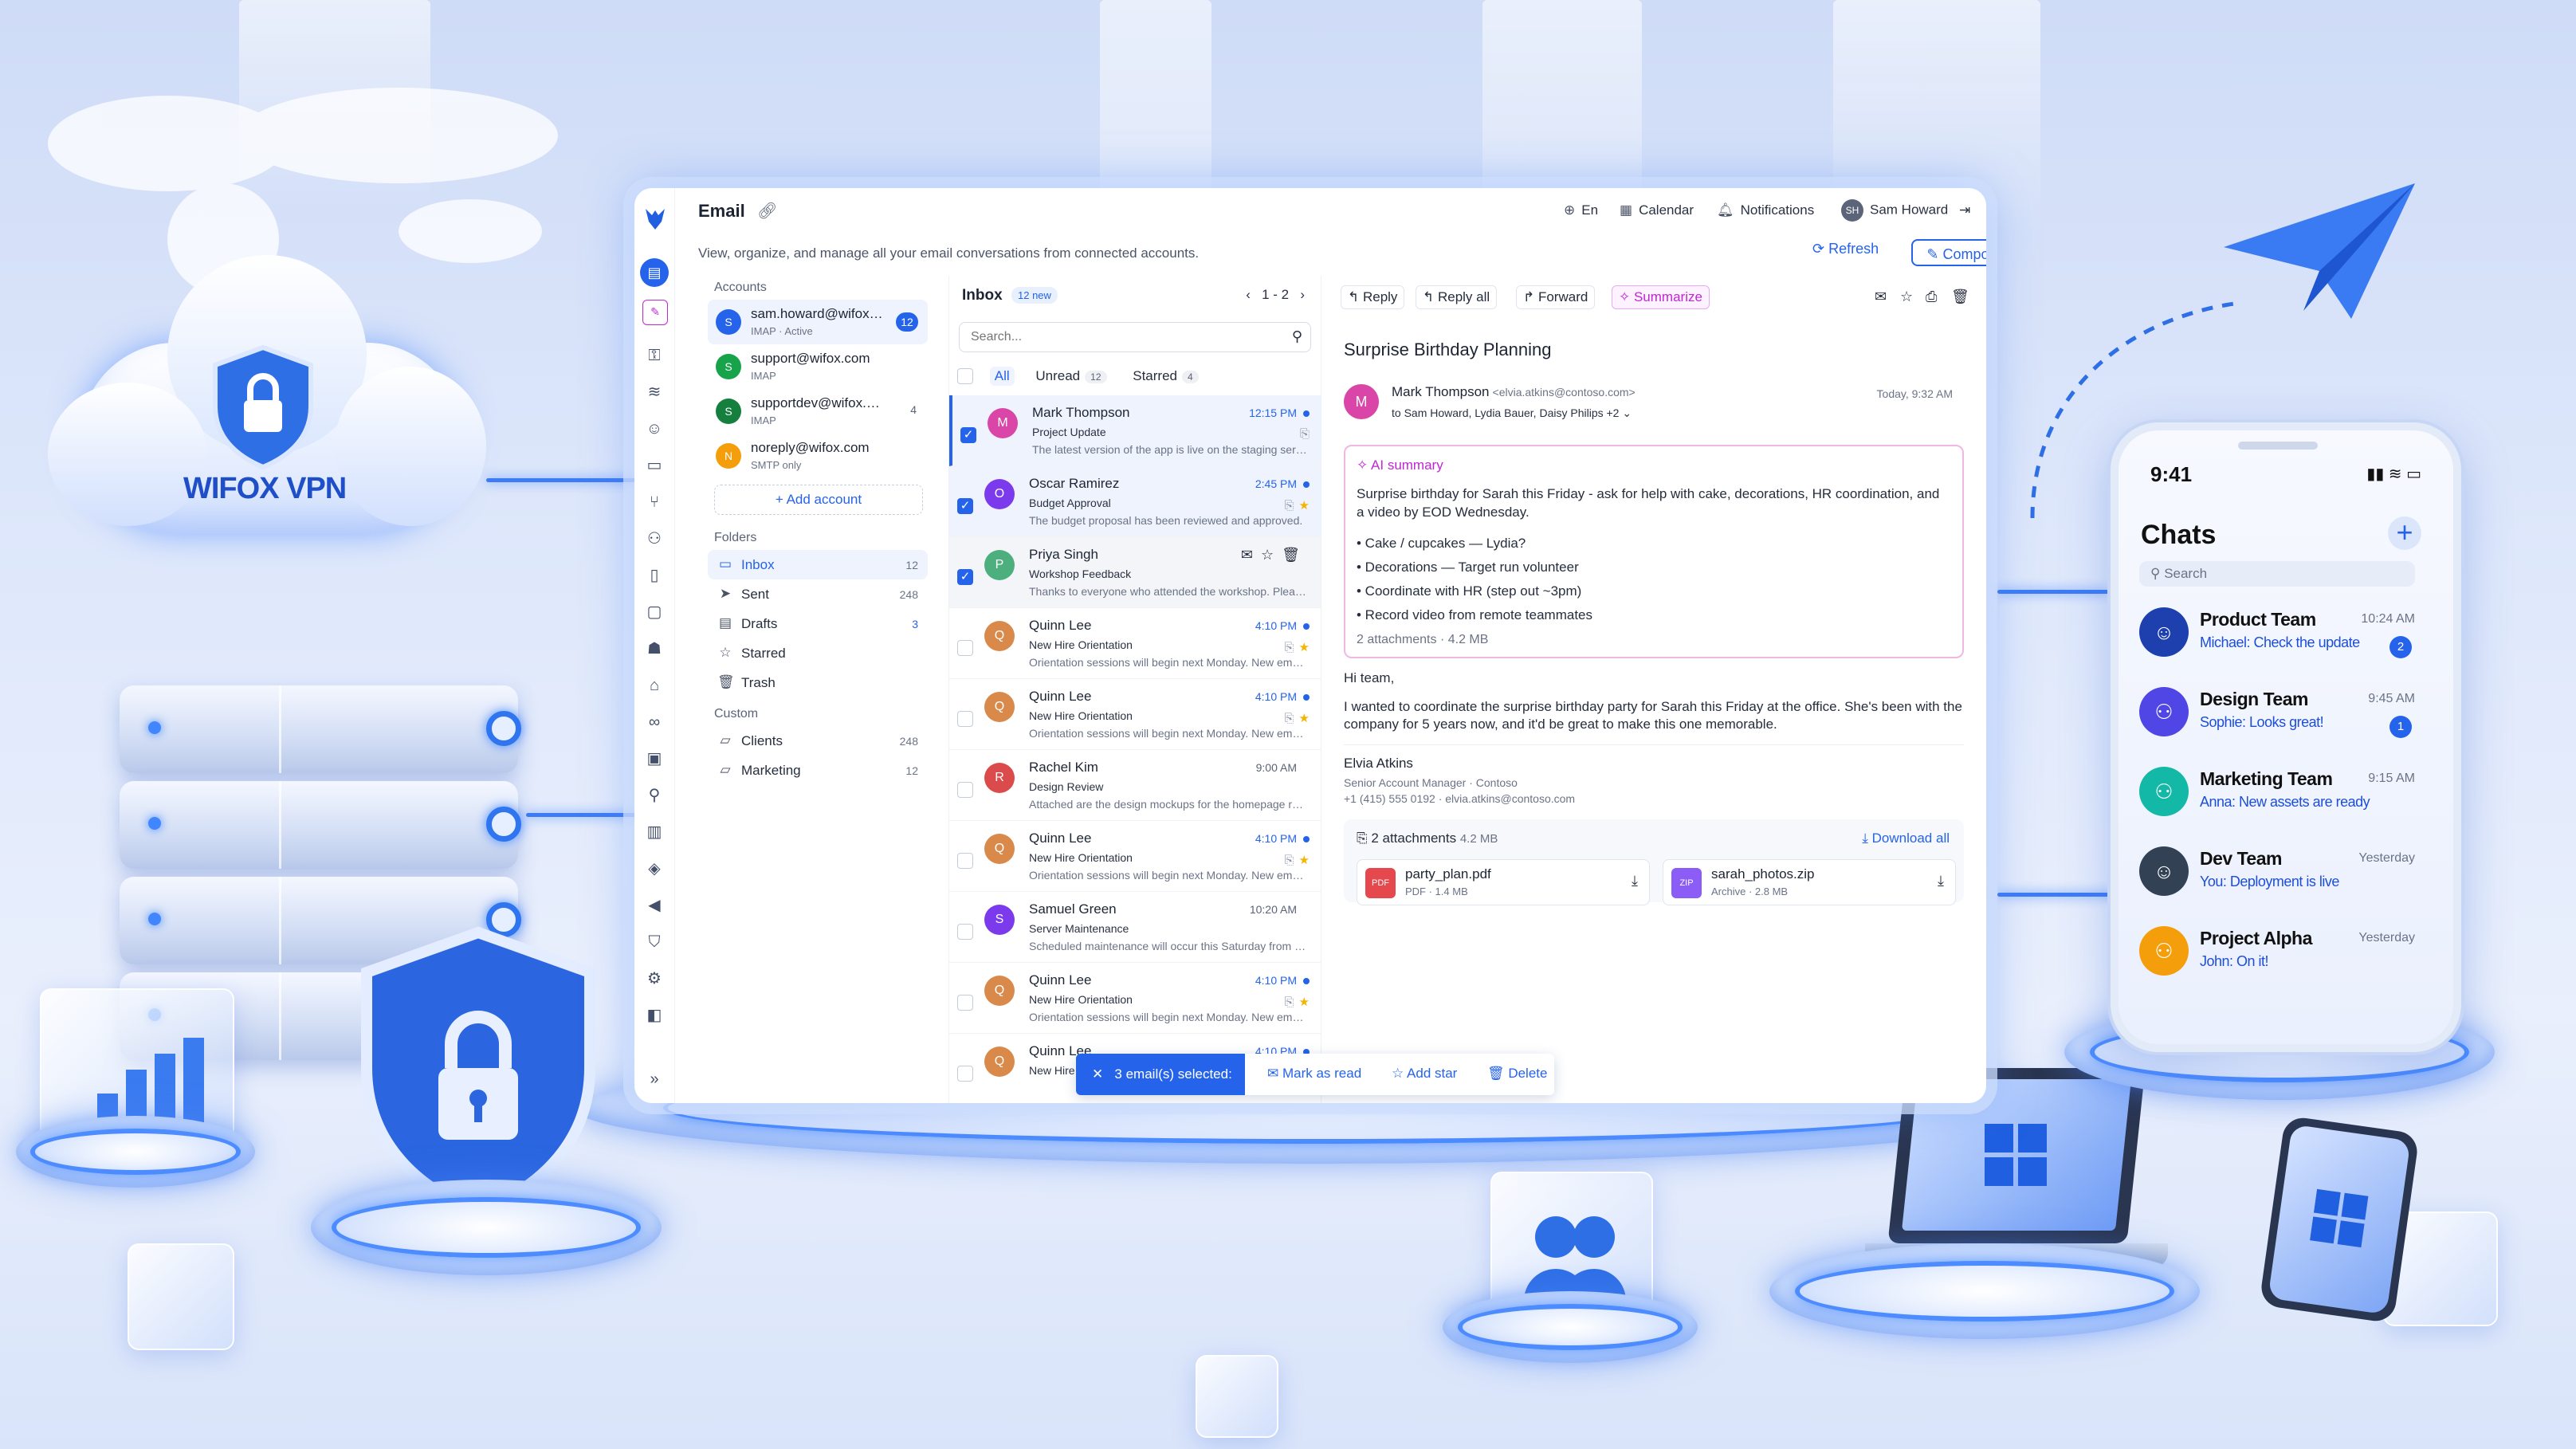 This screenshot has height=1449, width=2576. What do you see at coordinates (1810, 882) in the screenshot?
I see `attachment-file: ZIP sarah_photos.zip Archive · 2.8 MB ⤓` at bounding box center [1810, 882].